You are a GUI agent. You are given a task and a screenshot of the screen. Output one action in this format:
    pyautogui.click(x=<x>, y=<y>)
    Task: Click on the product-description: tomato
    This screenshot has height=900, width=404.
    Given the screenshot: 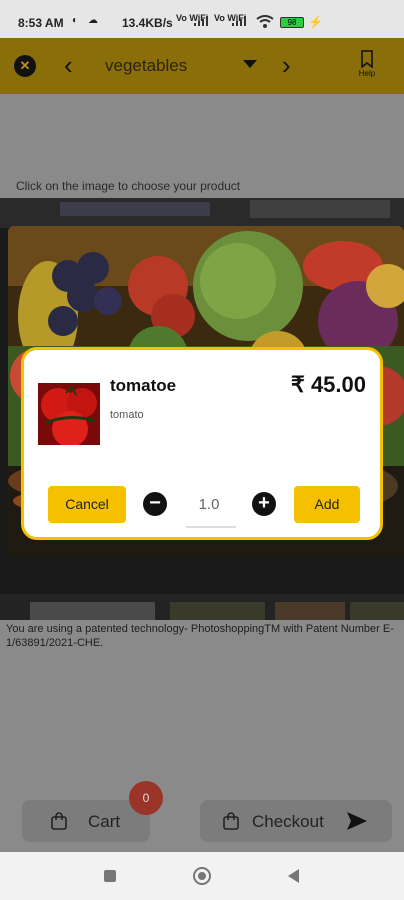 What is the action you would take?
    pyautogui.click(x=127, y=415)
    